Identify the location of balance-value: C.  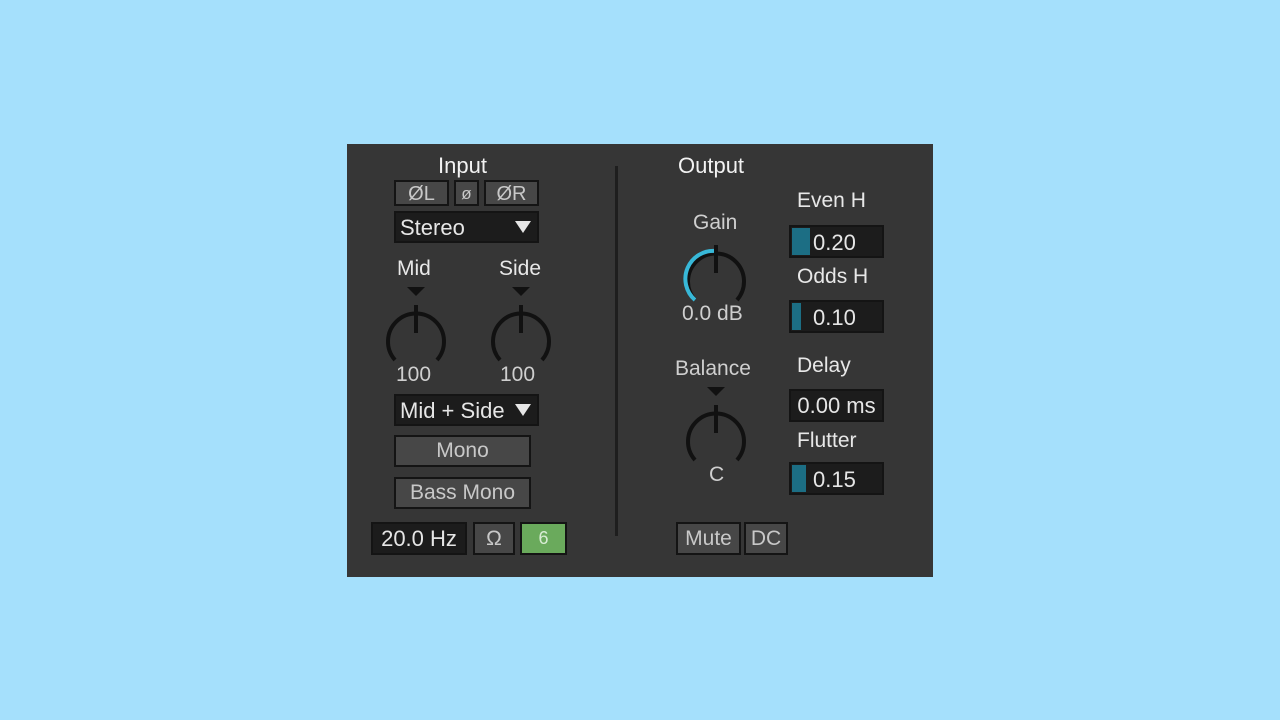
(717, 474).